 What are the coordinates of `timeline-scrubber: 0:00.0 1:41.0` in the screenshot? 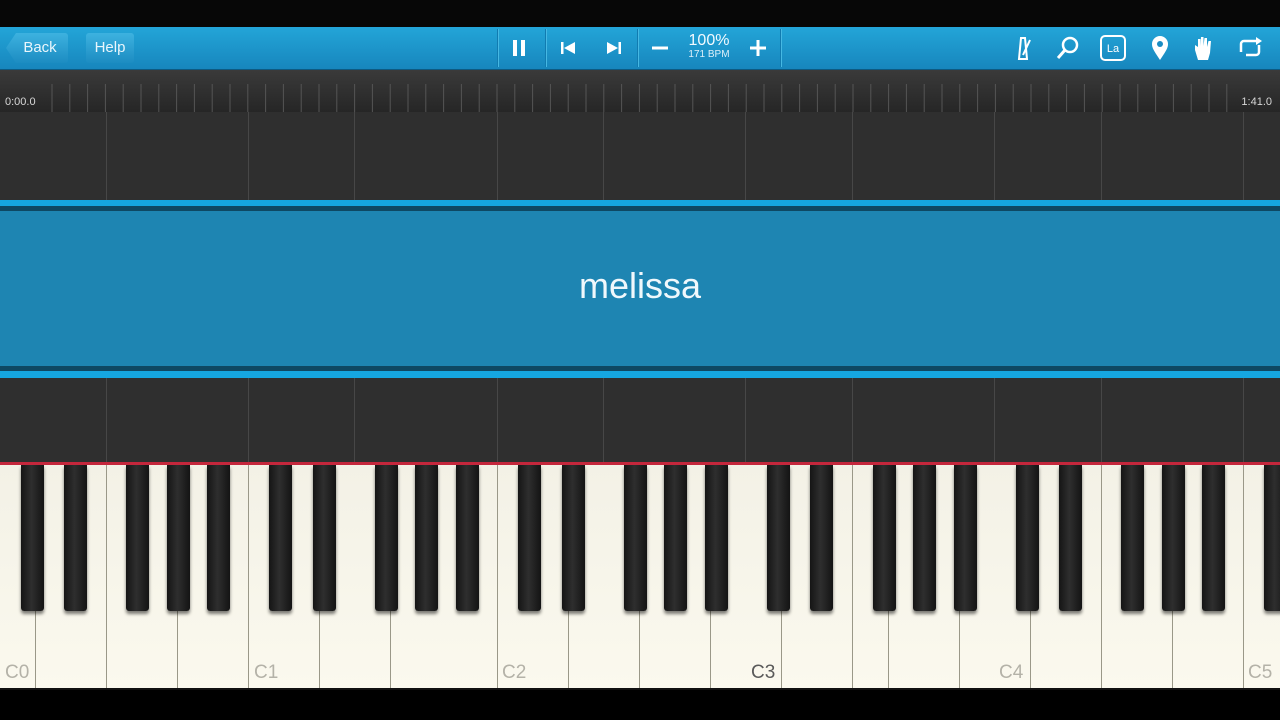 It's located at (640, 91).